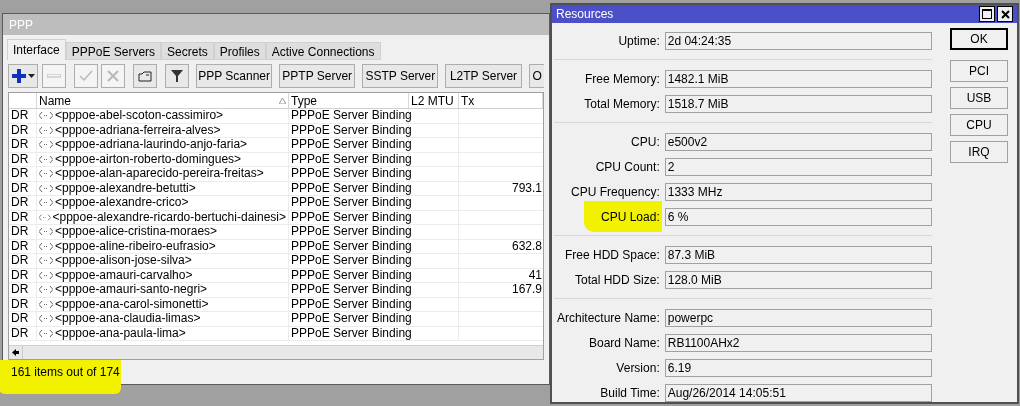  I want to click on table-row: DR <pppoe-alison-jose-silva> PPPoE Server Binding, so click(276, 261).